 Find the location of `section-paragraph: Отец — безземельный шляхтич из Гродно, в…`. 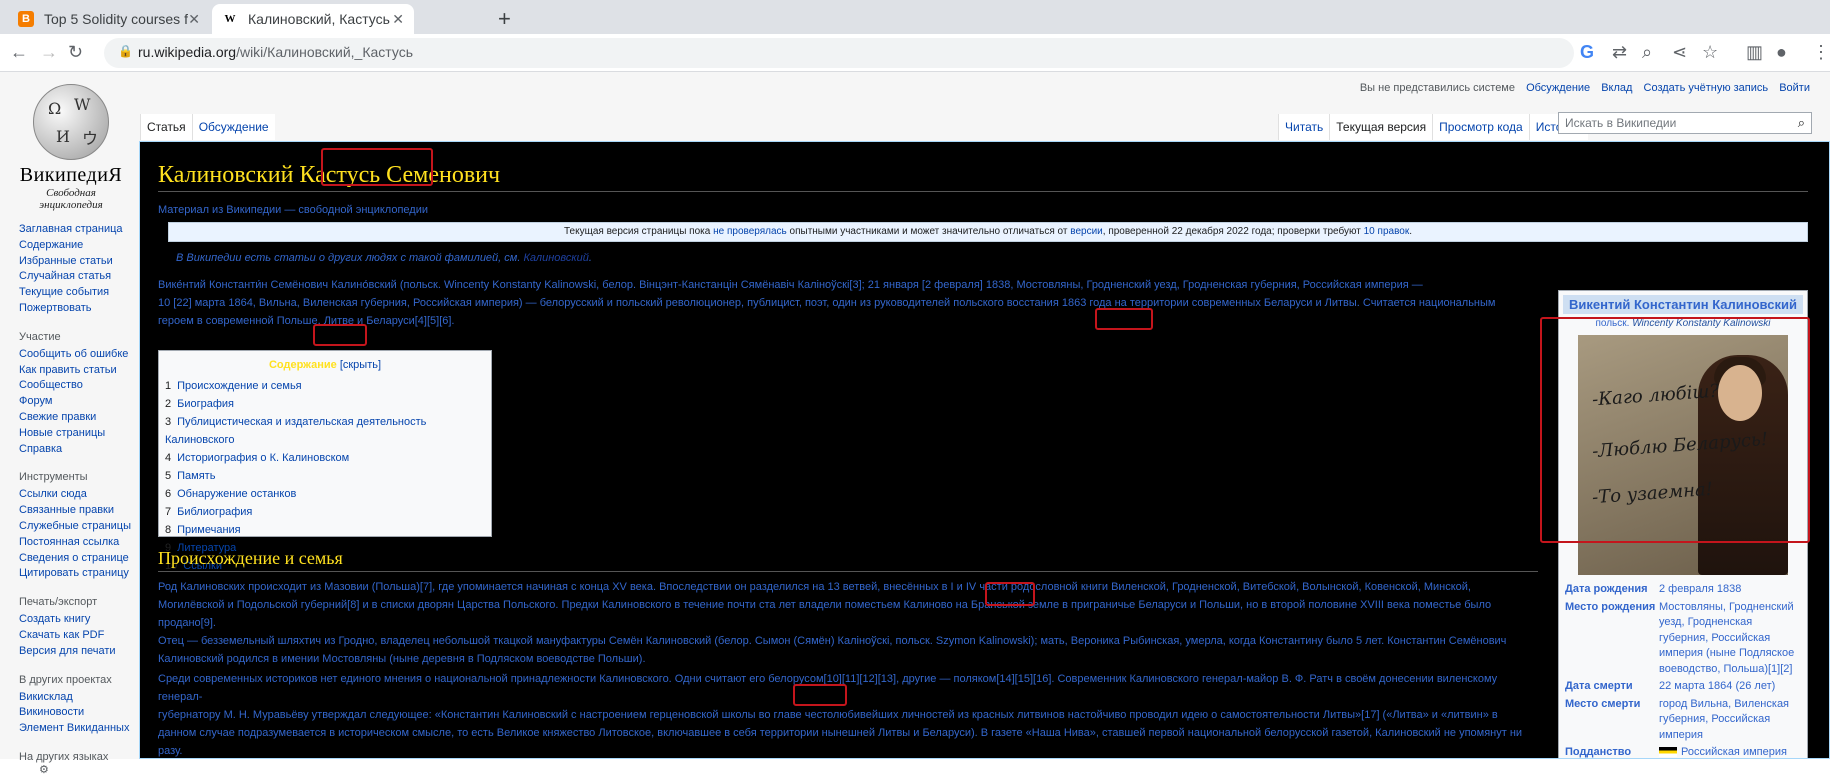

section-paragraph: Отец — безземельный шляхтич из Гродно, в… is located at coordinates (832, 650).